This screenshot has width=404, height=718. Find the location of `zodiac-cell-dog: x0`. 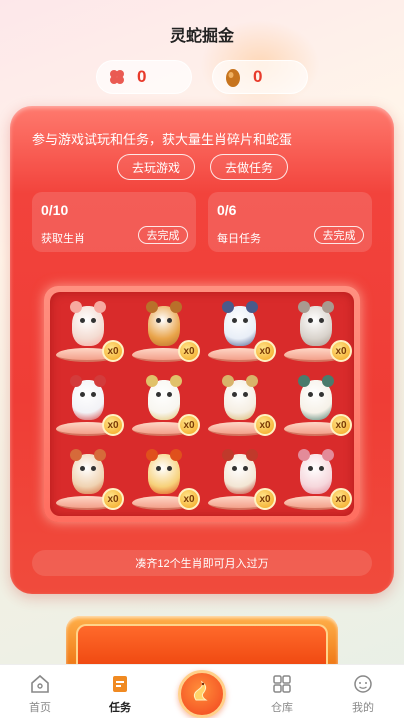

zodiac-cell-dog: x0 is located at coordinates (240, 481).